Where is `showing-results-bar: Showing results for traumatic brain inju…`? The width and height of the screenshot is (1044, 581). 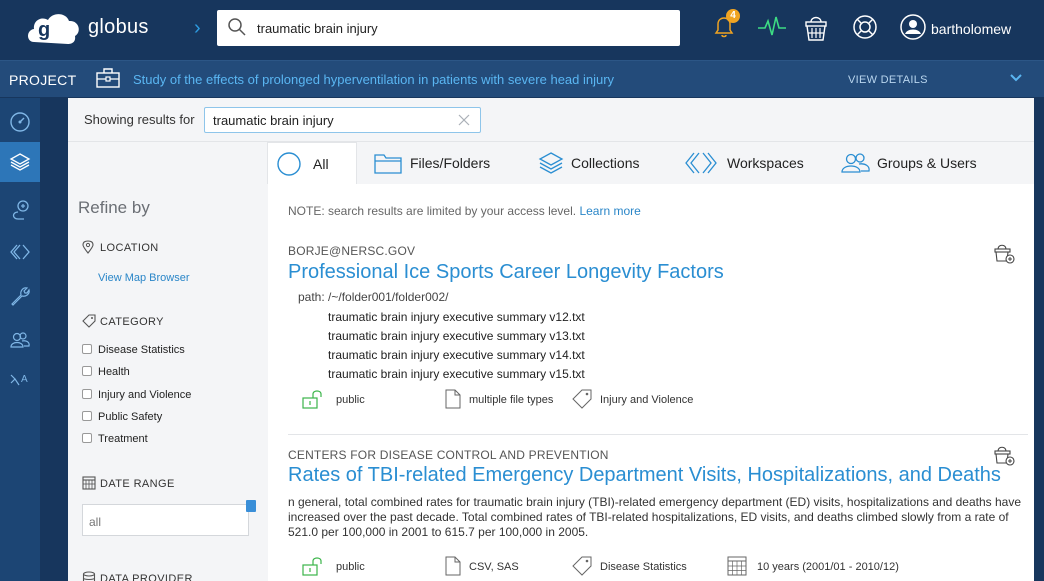 showing-results-bar: Showing results for traumatic brain inju… is located at coordinates (551, 120).